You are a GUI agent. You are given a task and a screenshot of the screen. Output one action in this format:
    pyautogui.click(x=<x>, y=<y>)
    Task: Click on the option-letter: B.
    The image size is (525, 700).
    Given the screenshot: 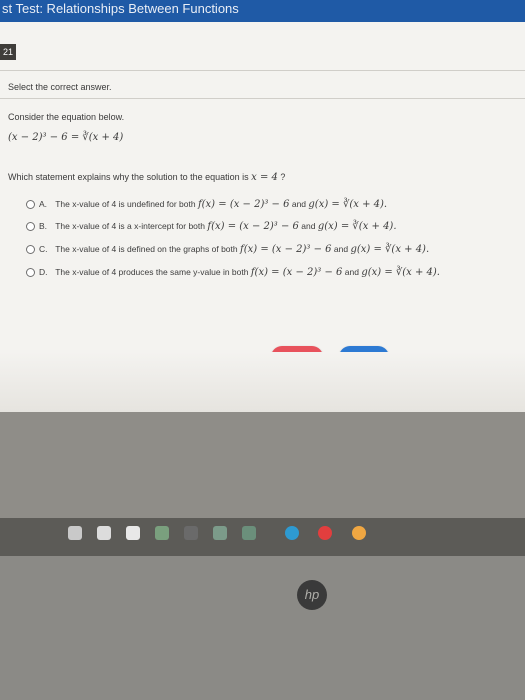 What is the action you would take?
    pyautogui.click(x=43, y=226)
    